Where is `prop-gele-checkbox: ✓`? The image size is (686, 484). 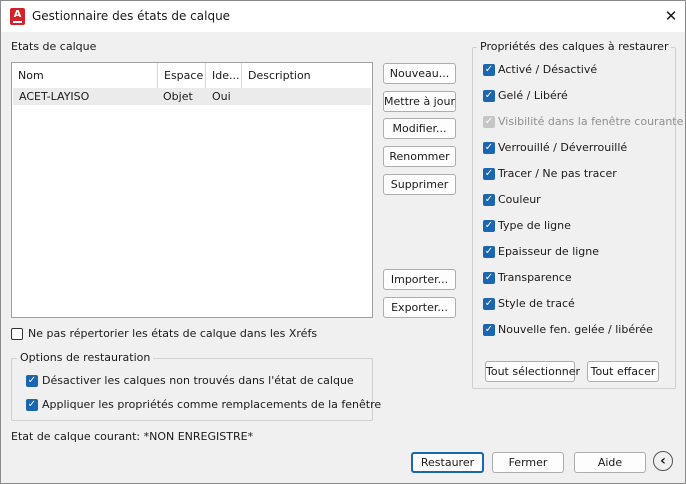
prop-gele-checkbox: ✓ is located at coordinates (489, 96).